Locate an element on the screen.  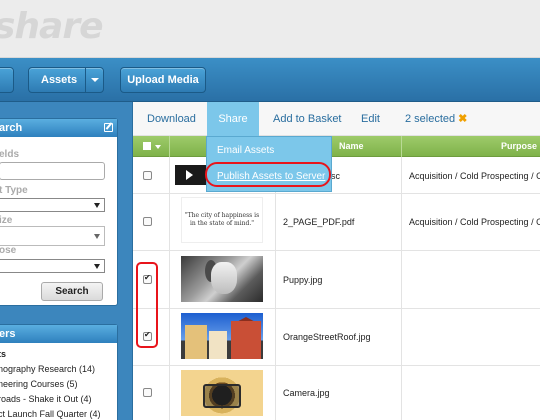
nav-button-partial is located at coordinates (7, 80).